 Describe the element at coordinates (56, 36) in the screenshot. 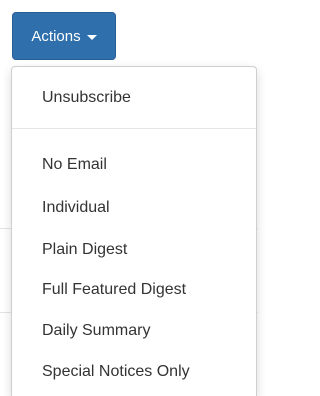

I see `actions-button-label: Actions` at that location.